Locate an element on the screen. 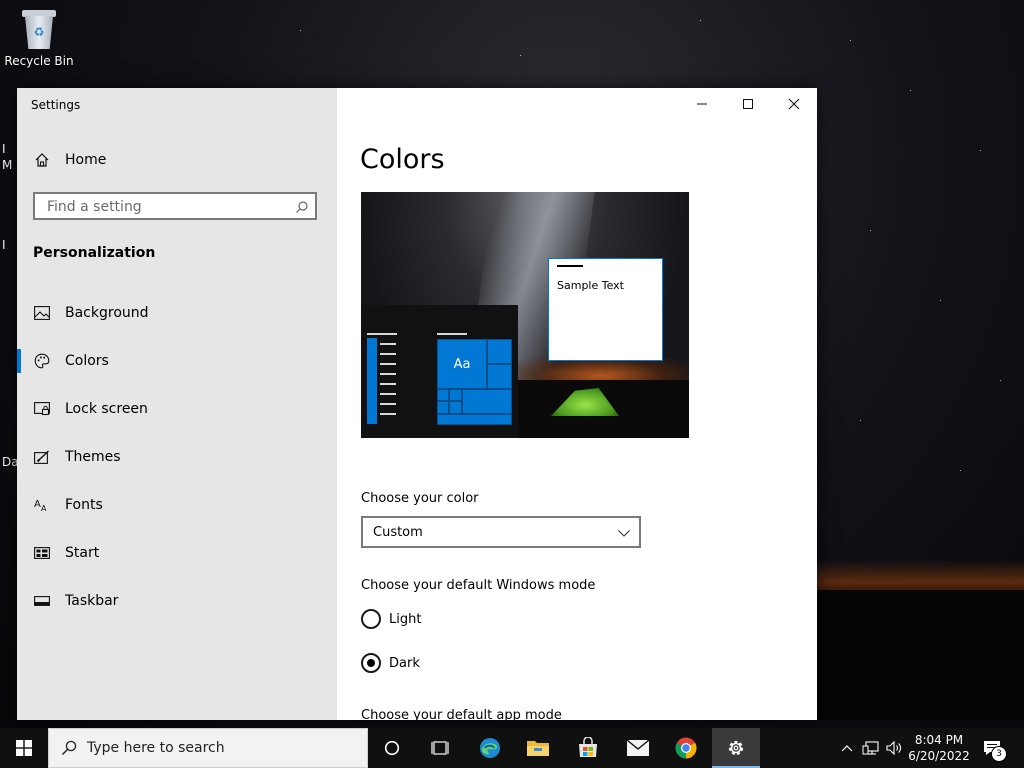  settings-icon is located at coordinates (736, 748).